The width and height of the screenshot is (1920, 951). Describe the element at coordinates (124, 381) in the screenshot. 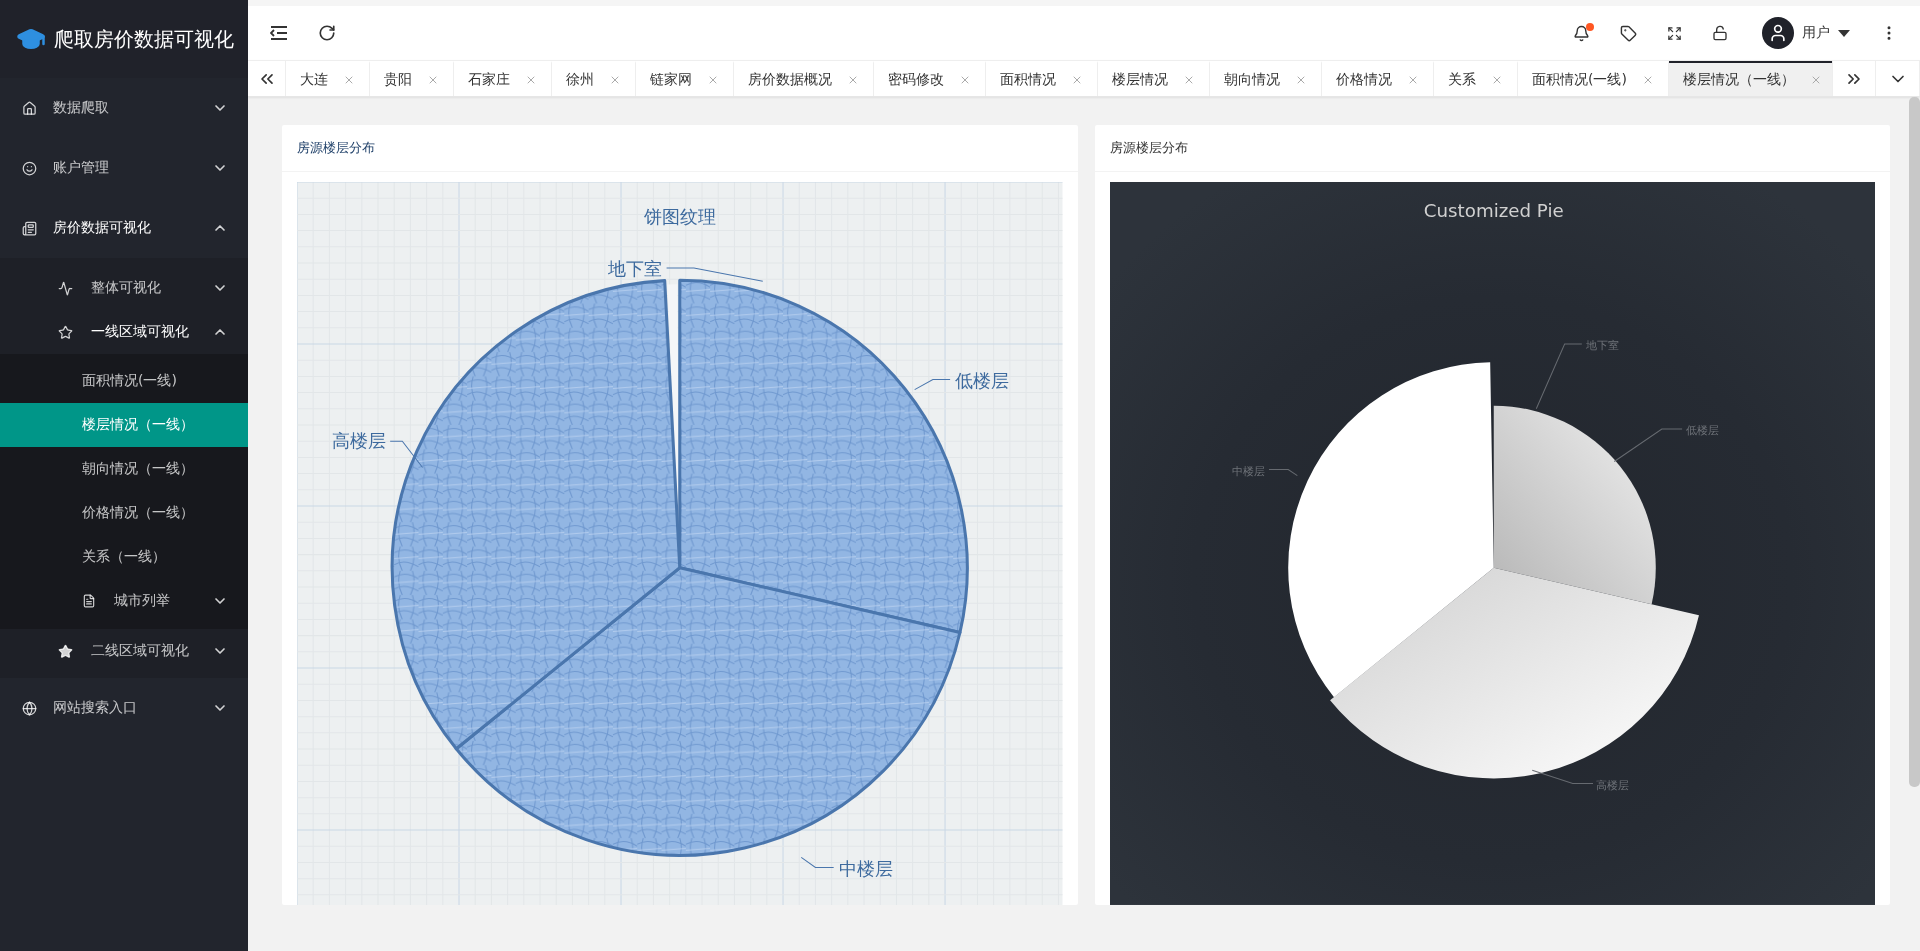

I see `menu-item: 面积情况(一线)` at that location.